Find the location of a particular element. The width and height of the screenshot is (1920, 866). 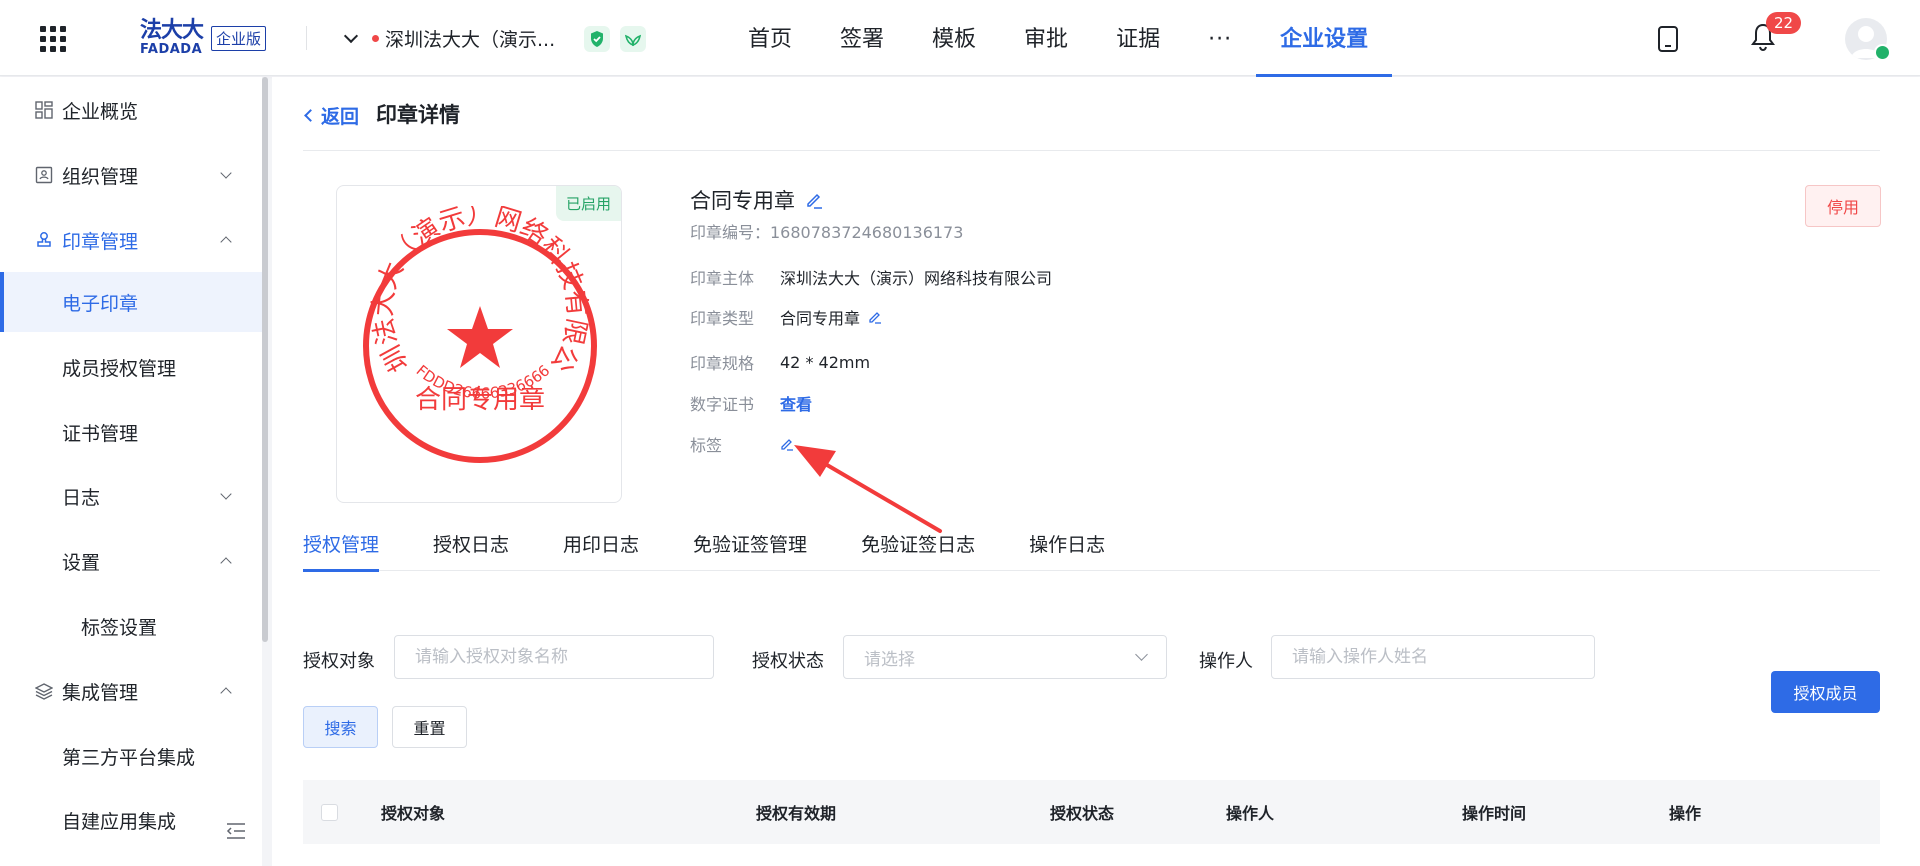

target-input is located at coordinates (554, 657).